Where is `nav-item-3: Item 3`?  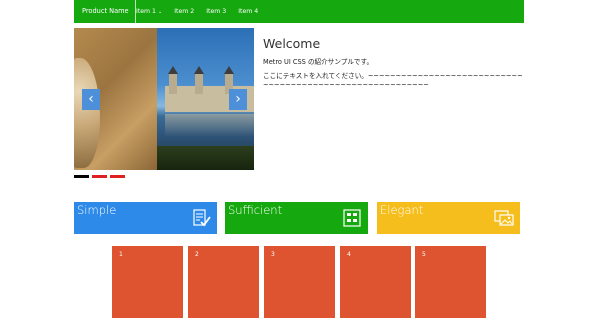
nav-item-3: Item 3 is located at coordinates (216, 11).